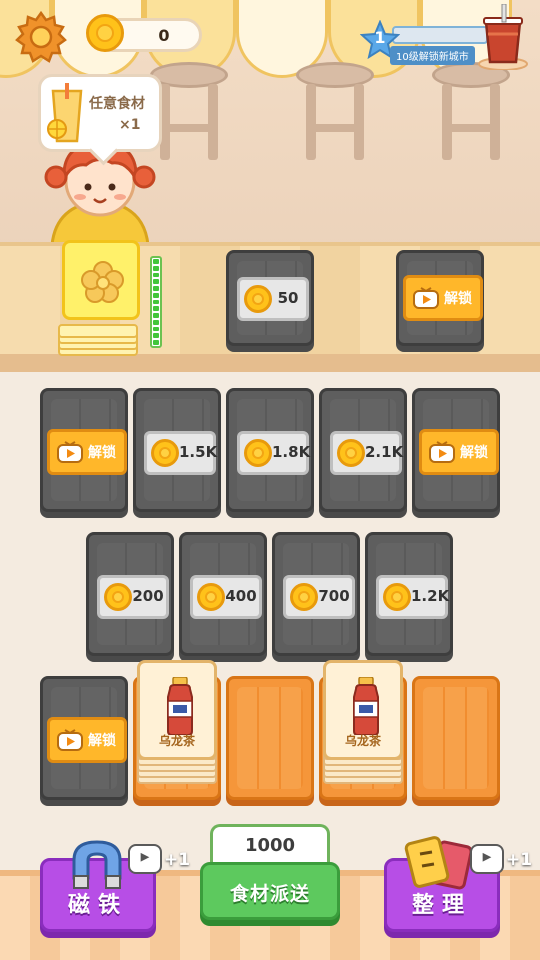  Describe the element at coordinates (177, 860) in the screenshot. I see `magnet-bonus: +1` at that location.